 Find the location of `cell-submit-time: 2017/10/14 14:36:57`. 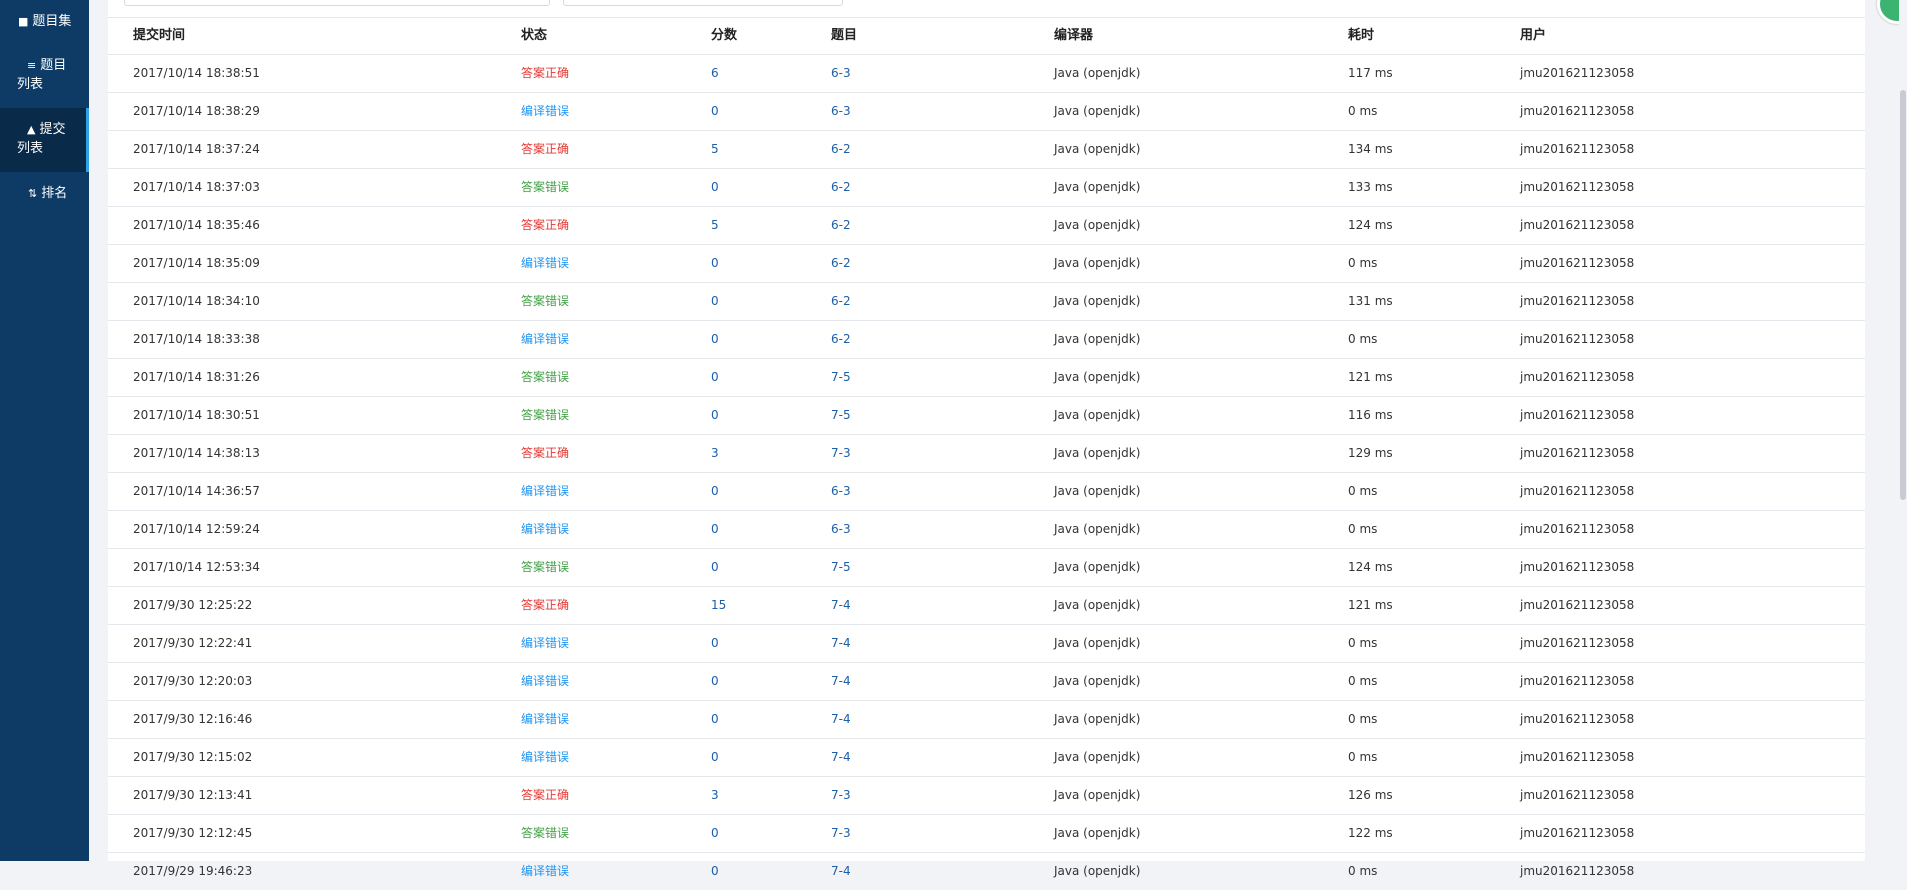

cell-submit-time: 2017/10/14 14:36:57 is located at coordinates (196, 491).